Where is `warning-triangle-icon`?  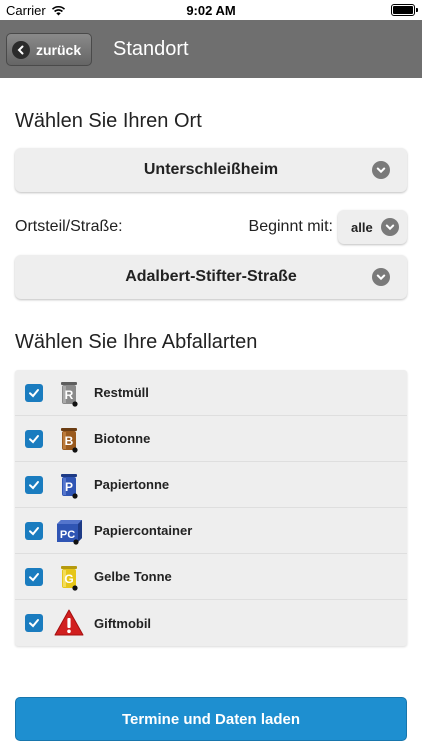
warning-triangle-icon is located at coordinates (69, 622).